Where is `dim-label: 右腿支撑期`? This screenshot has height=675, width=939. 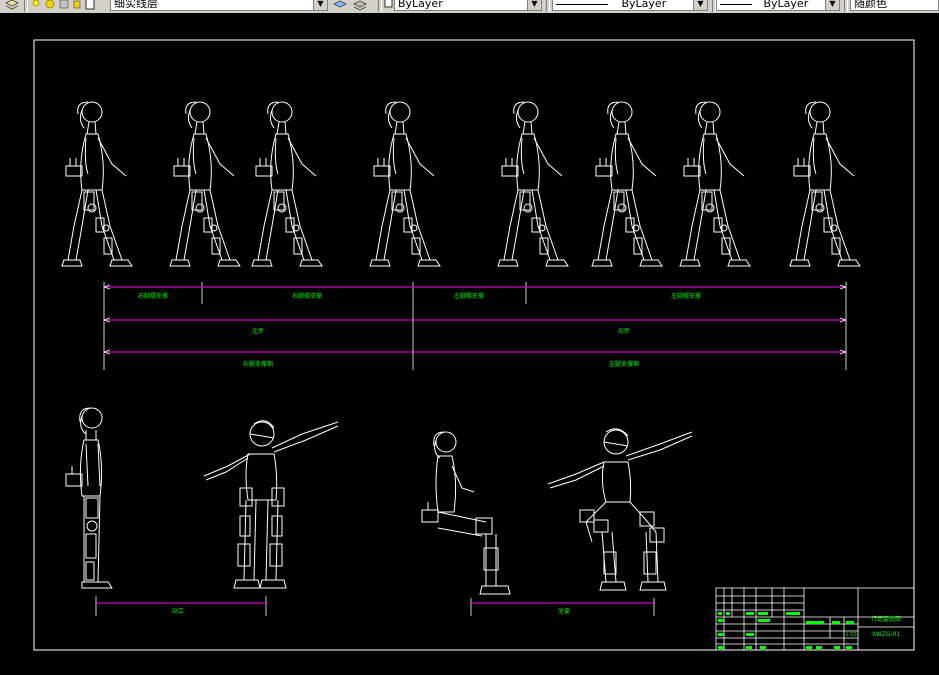 dim-label: 右腿支撑期 is located at coordinates (258, 364).